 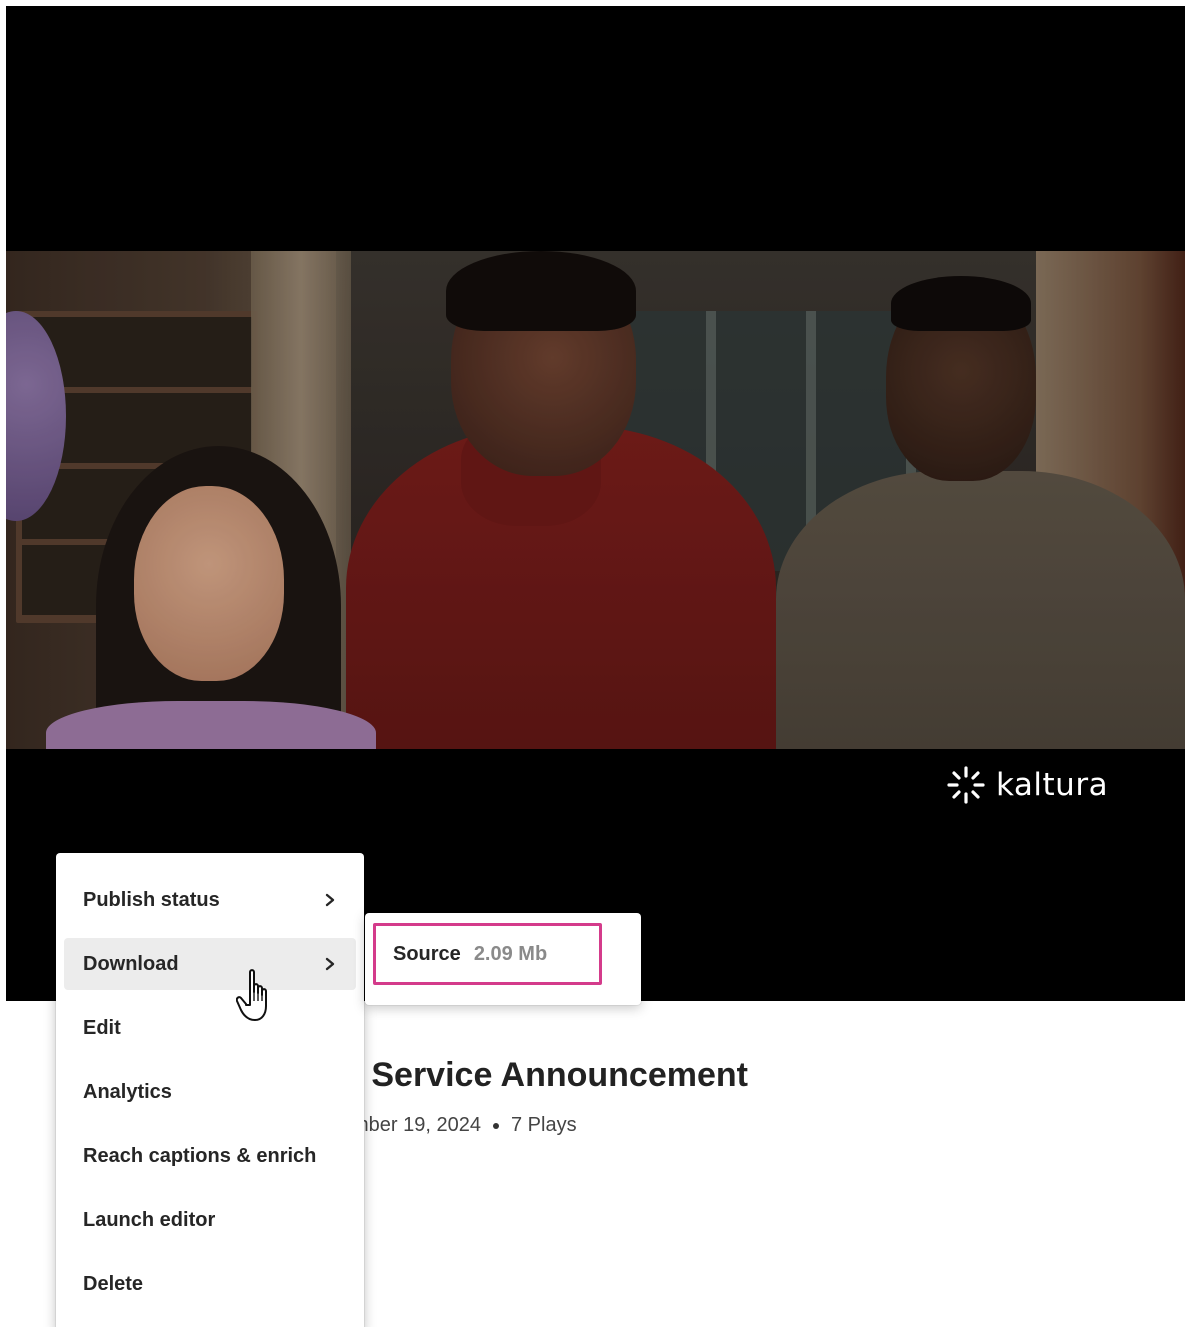 What do you see at coordinates (966, 785) in the screenshot?
I see `kaltura-logo-icon` at bounding box center [966, 785].